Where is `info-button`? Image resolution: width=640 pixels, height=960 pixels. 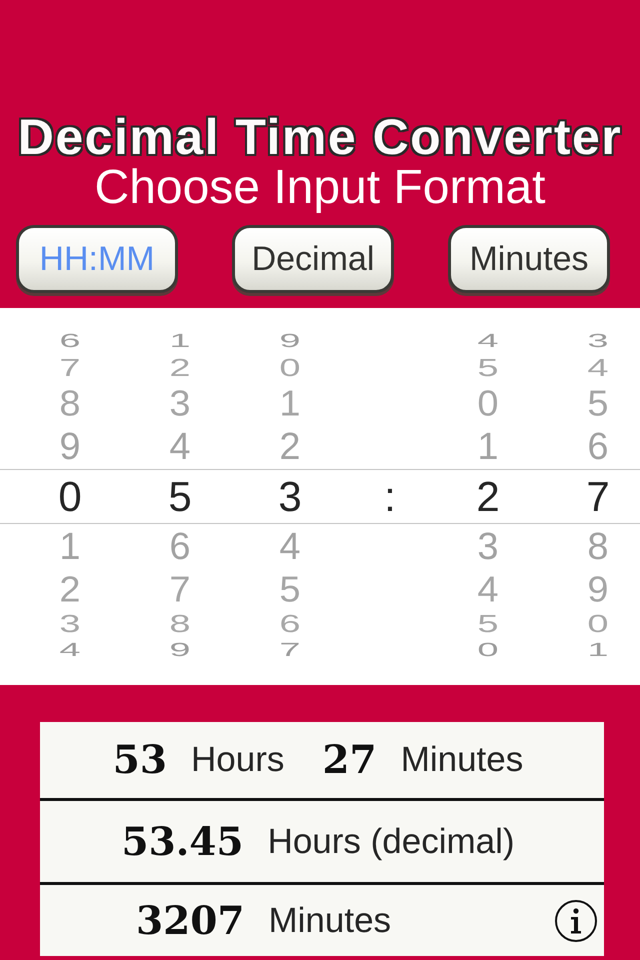 info-button is located at coordinates (576, 921).